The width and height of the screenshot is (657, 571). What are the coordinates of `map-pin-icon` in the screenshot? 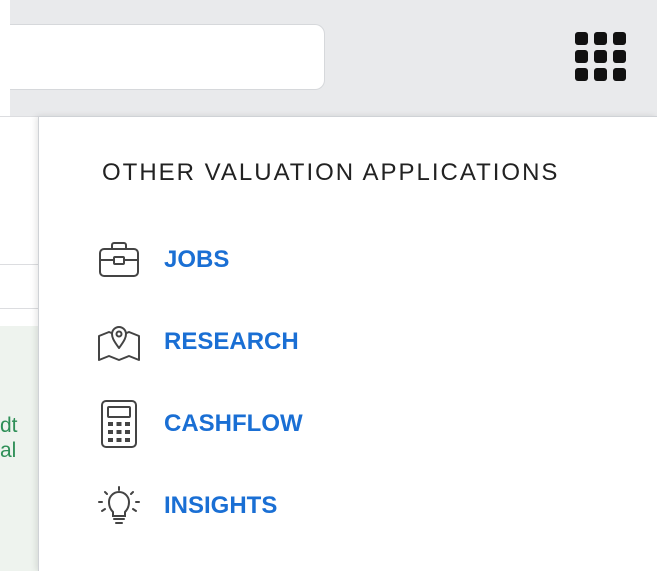 It's located at (119, 342).